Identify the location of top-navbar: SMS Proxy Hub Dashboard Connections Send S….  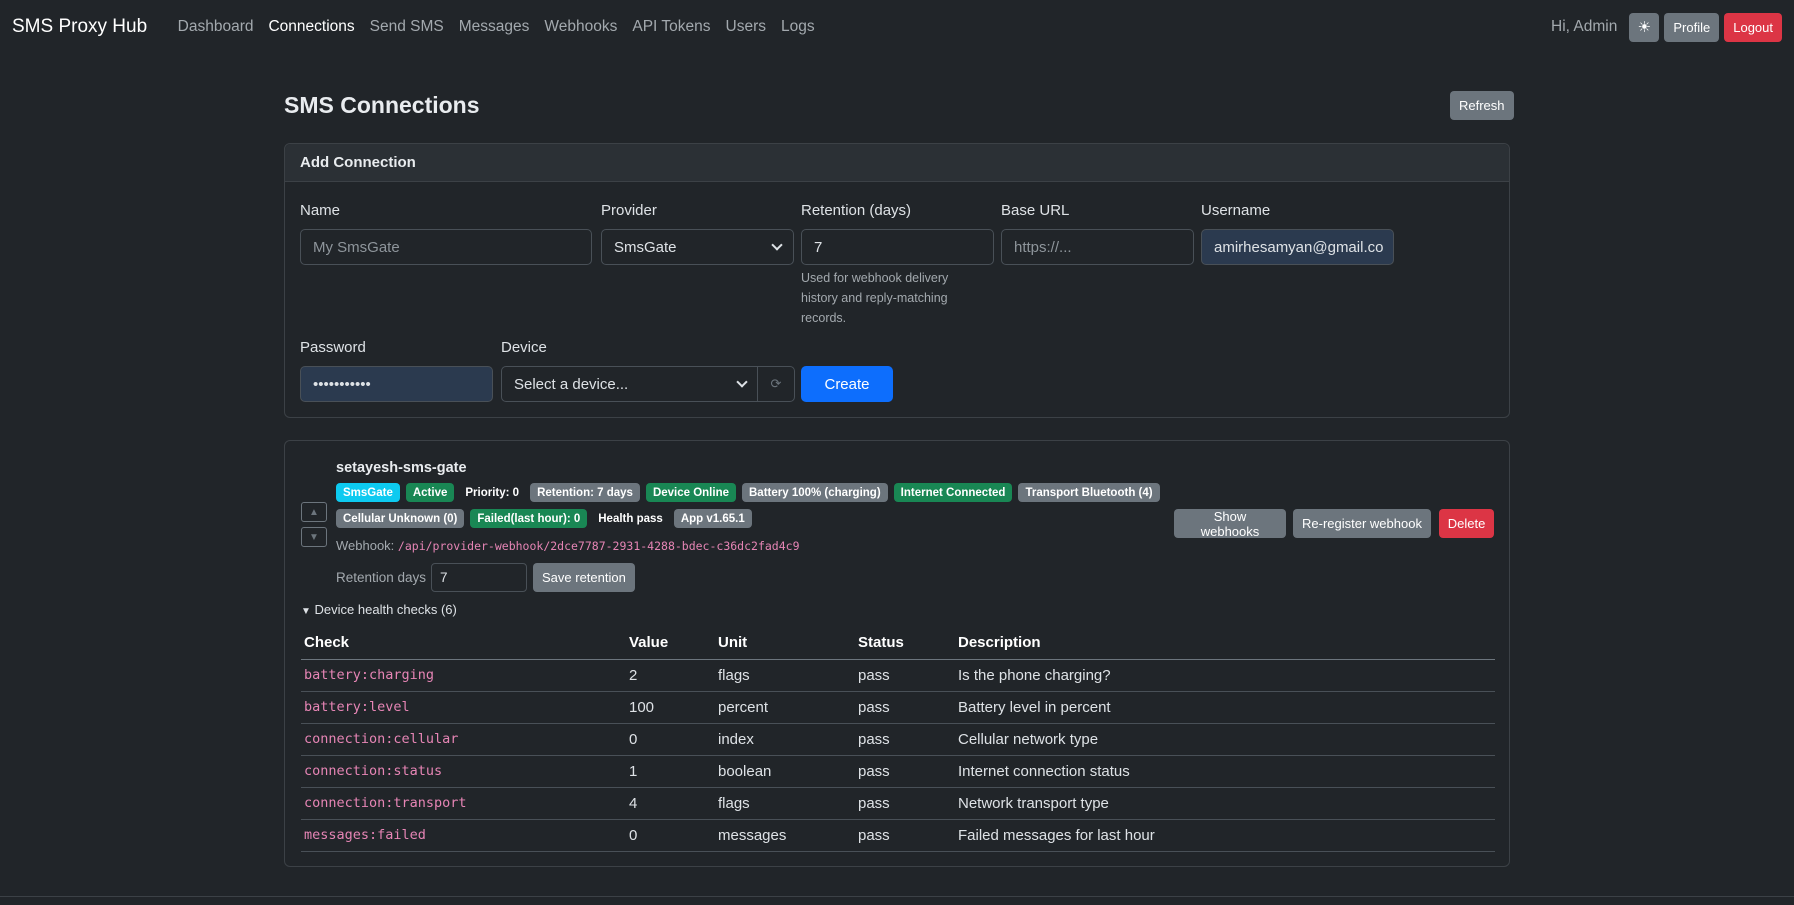
(897, 27).